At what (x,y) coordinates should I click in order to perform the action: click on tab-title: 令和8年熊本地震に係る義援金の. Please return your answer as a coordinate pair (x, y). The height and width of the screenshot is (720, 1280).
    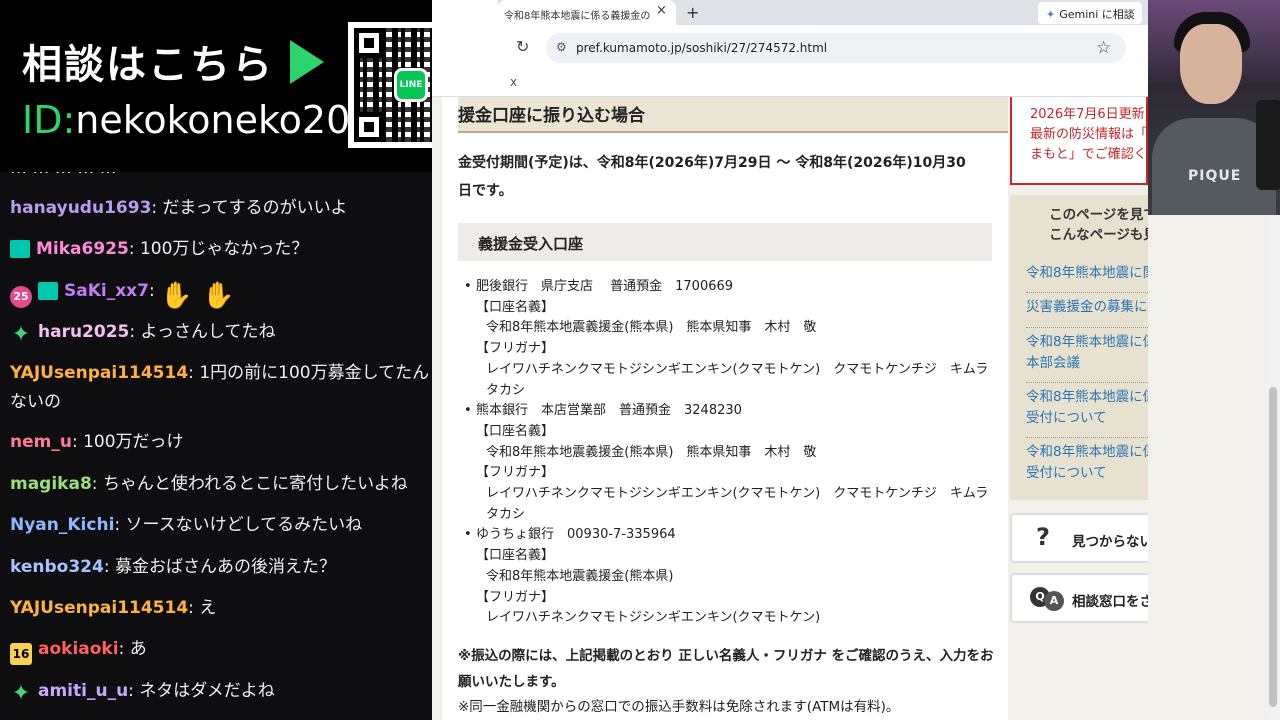
    Looking at the image, I should click on (577, 16).